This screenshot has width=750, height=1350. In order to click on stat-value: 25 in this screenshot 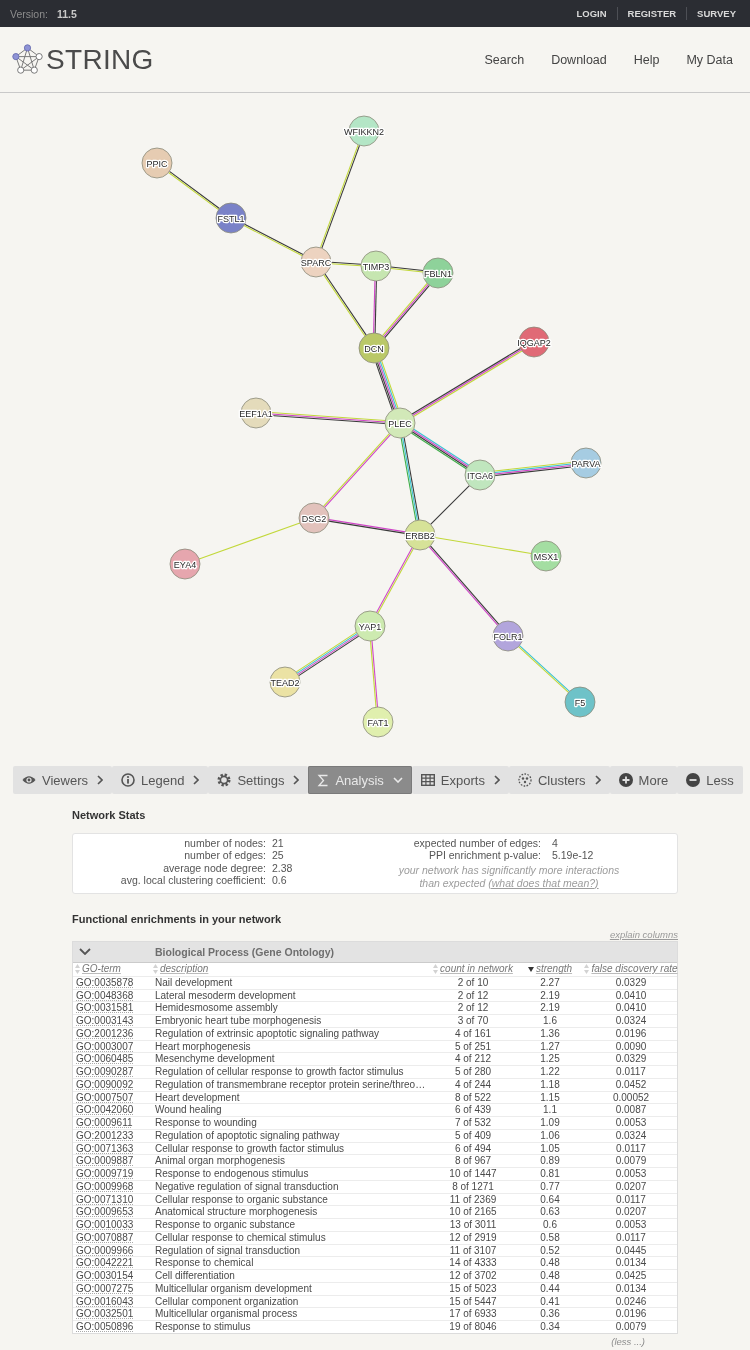, I will do `click(278, 855)`.